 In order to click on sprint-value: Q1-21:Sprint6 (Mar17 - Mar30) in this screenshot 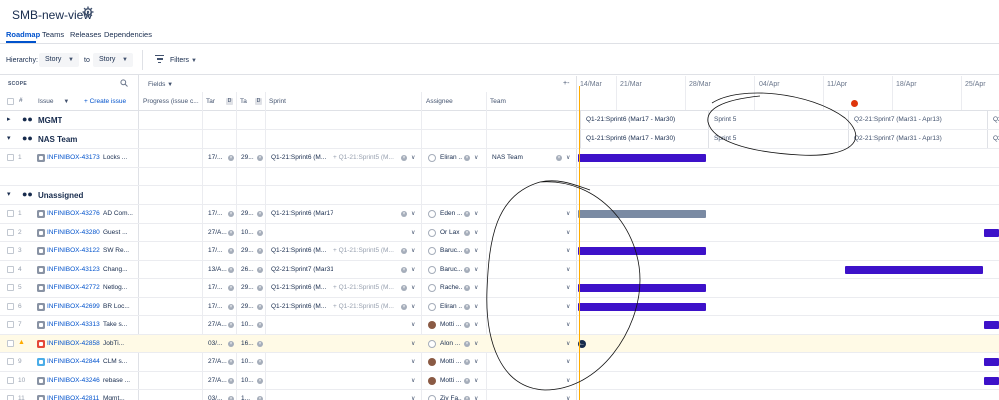, I will do `click(302, 213)`.